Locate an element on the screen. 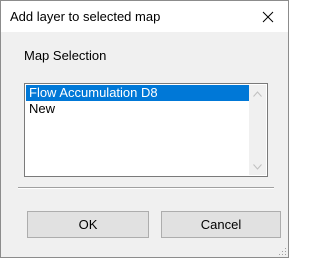 This screenshot has height=258, width=320. chevron-down-icon is located at coordinates (257, 166).